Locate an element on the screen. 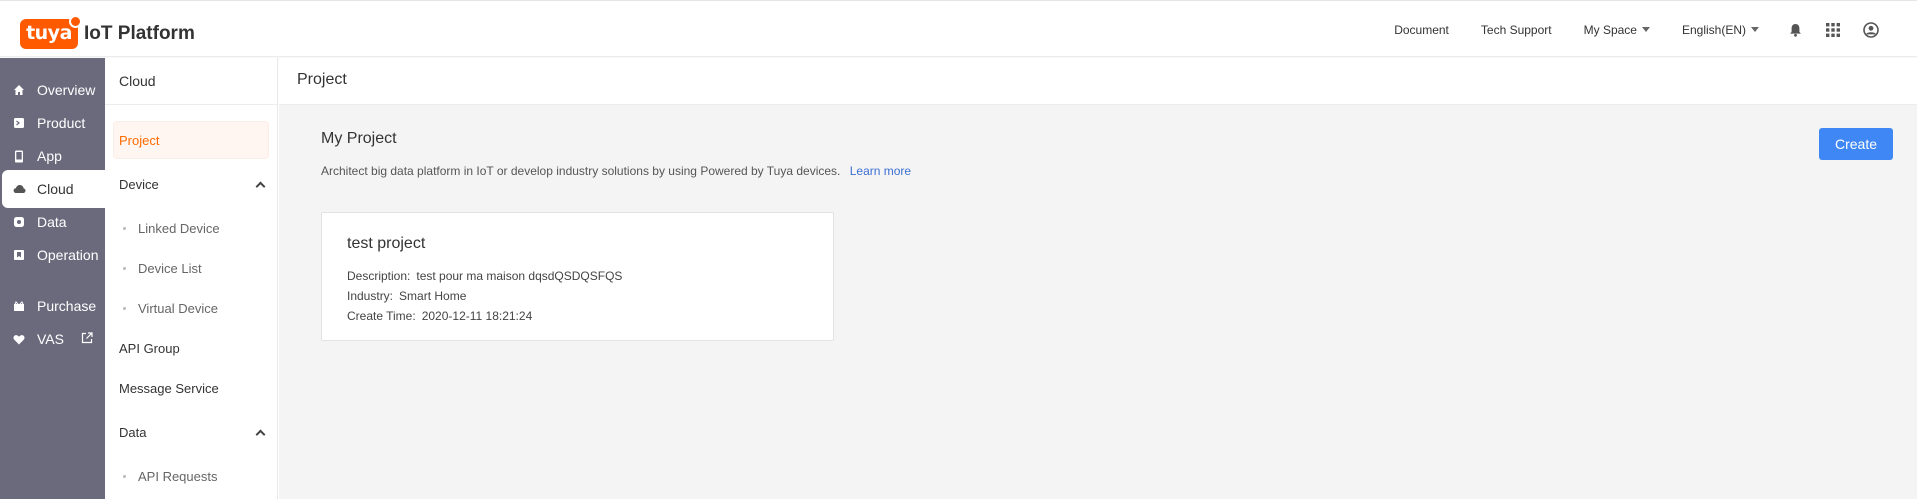 The width and height of the screenshot is (1917, 499). rail-item-label: Purchase is located at coordinates (67, 306).